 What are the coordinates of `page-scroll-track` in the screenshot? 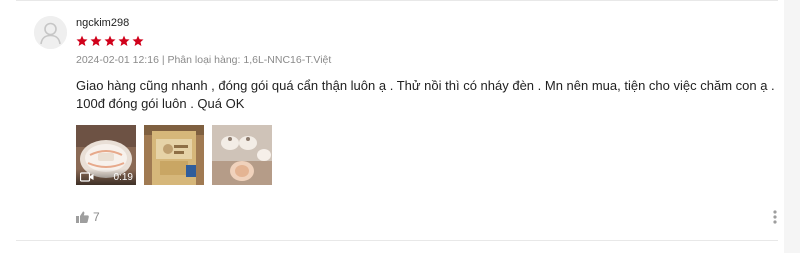 It's located at (792, 126).